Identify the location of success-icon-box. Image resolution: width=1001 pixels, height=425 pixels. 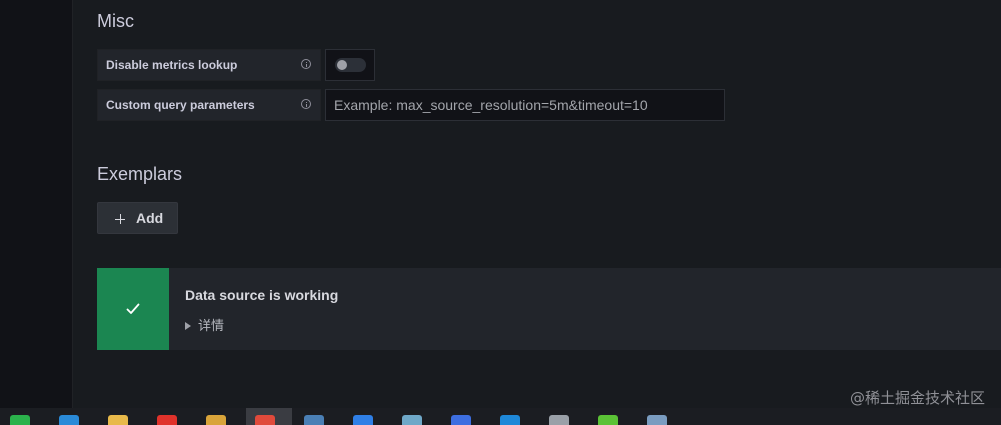
(133, 309).